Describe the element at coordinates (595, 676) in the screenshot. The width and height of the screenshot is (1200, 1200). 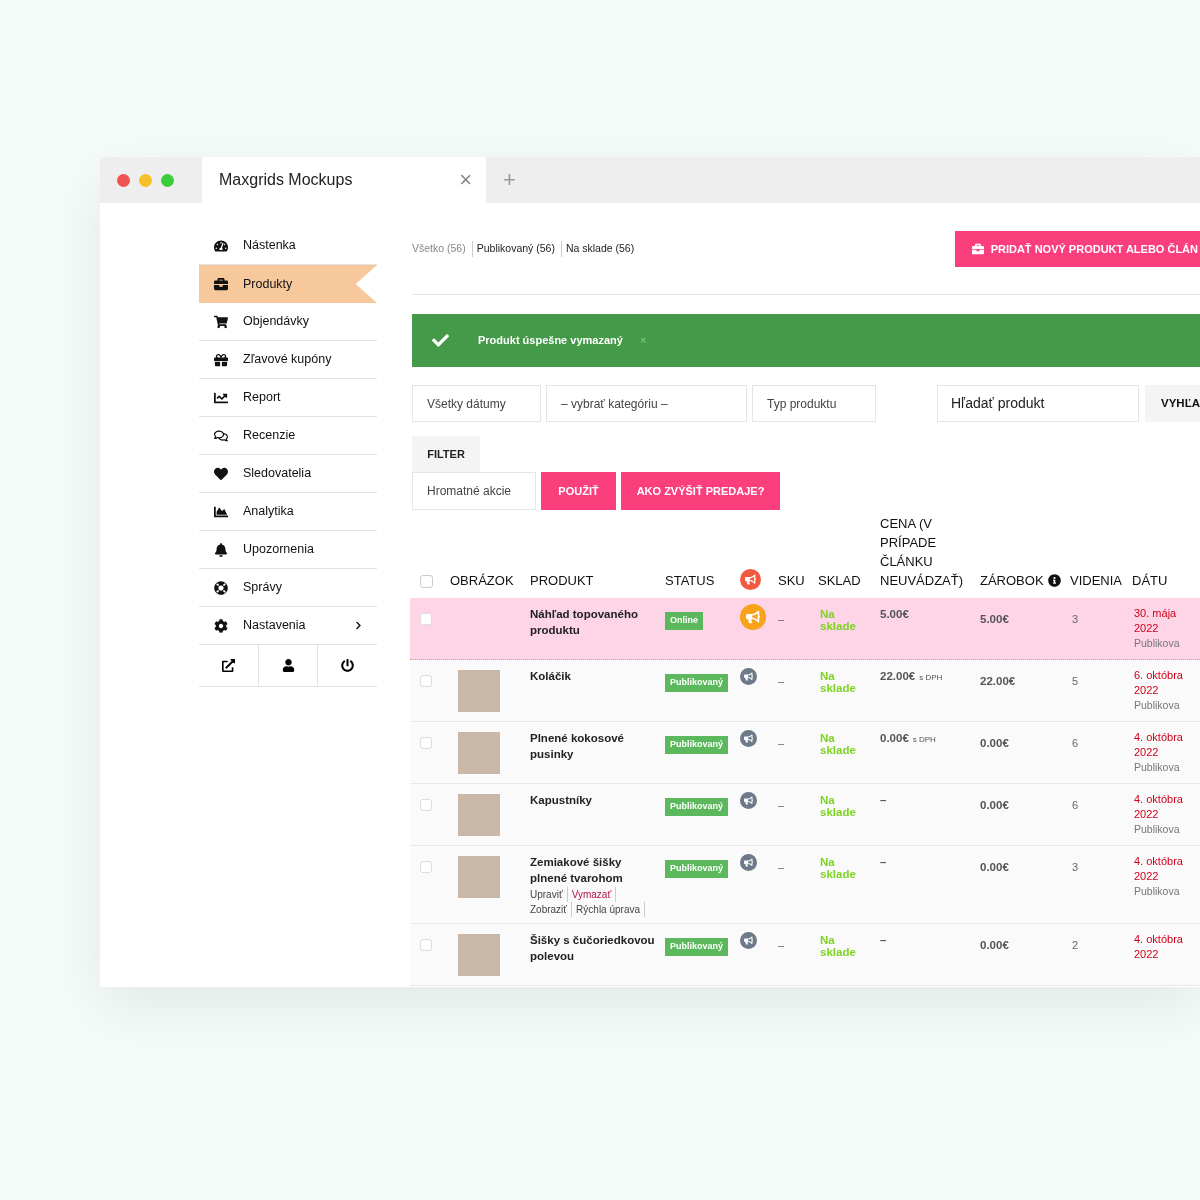
I see `product-name: Koláčik` at that location.